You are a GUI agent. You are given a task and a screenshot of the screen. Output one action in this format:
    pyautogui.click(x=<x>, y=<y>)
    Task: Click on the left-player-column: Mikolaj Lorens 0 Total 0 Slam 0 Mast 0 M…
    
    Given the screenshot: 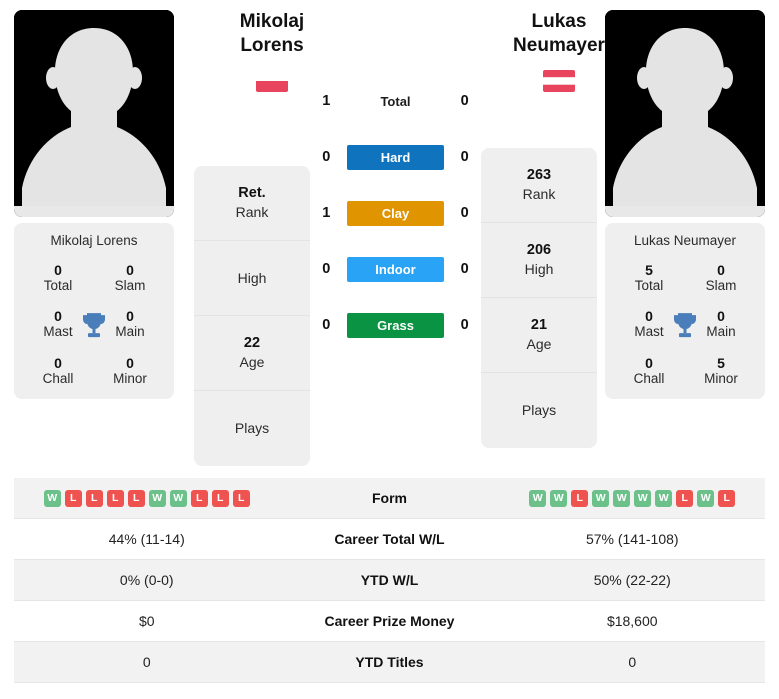 What is the action you would take?
    pyautogui.click(x=94, y=204)
    